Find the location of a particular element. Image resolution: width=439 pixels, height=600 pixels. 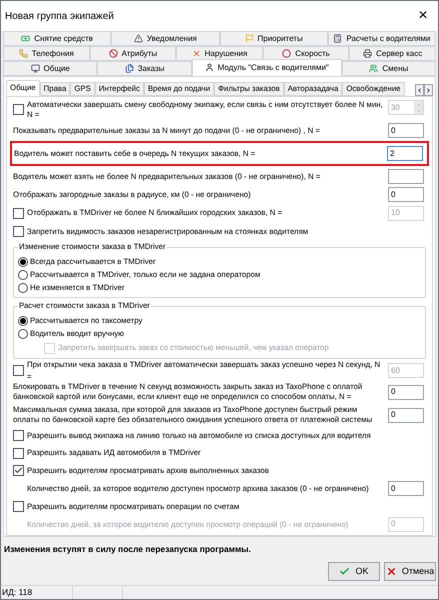

tab: Расчеты с водителями is located at coordinates (382, 38).